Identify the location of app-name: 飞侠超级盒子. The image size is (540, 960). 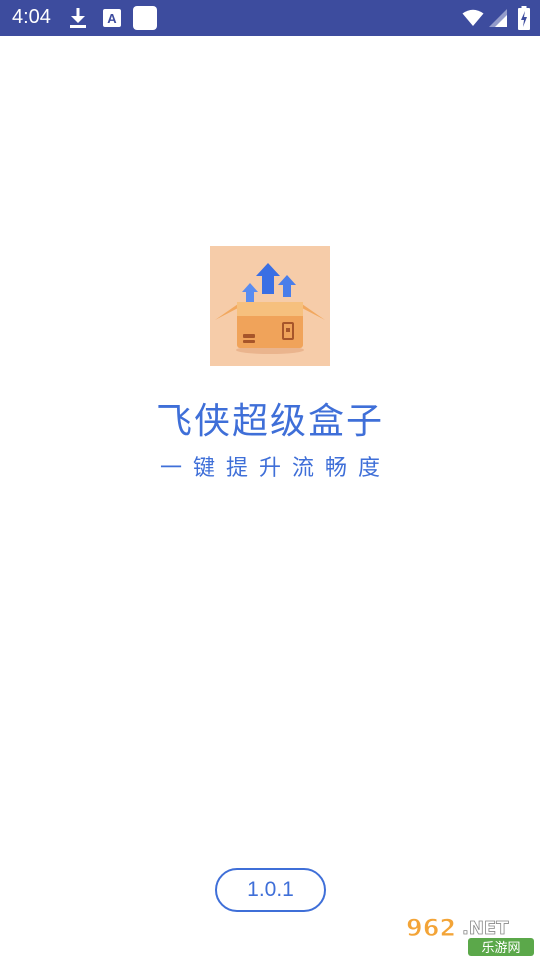
(269, 421).